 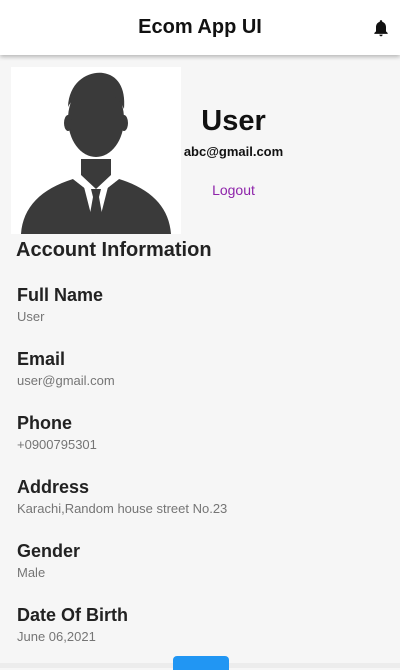 What do you see at coordinates (57, 444) in the screenshot?
I see `info-value: +0900795301` at bounding box center [57, 444].